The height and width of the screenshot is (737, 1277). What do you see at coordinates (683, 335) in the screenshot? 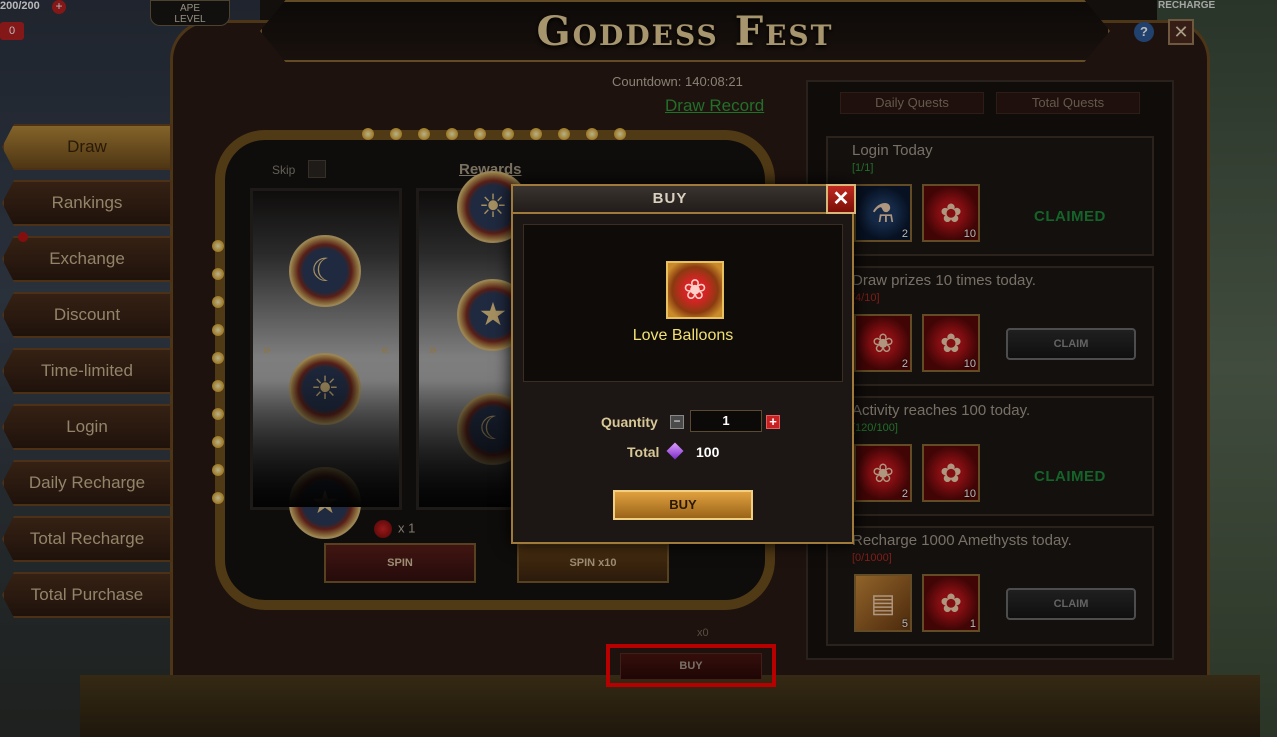
I see `item-name: Love Balloons` at bounding box center [683, 335].